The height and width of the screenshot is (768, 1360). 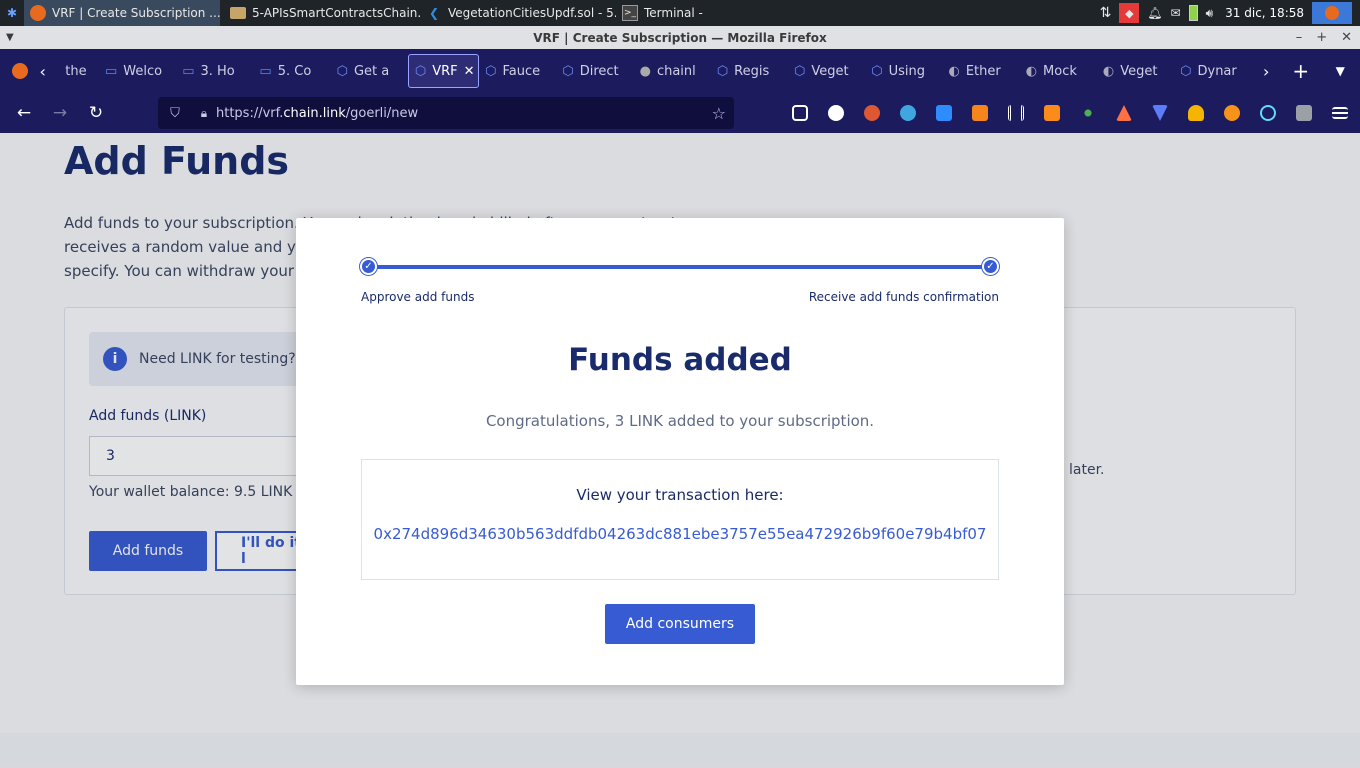 I want to click on back-icon: ←, so click(x=24, y=113).